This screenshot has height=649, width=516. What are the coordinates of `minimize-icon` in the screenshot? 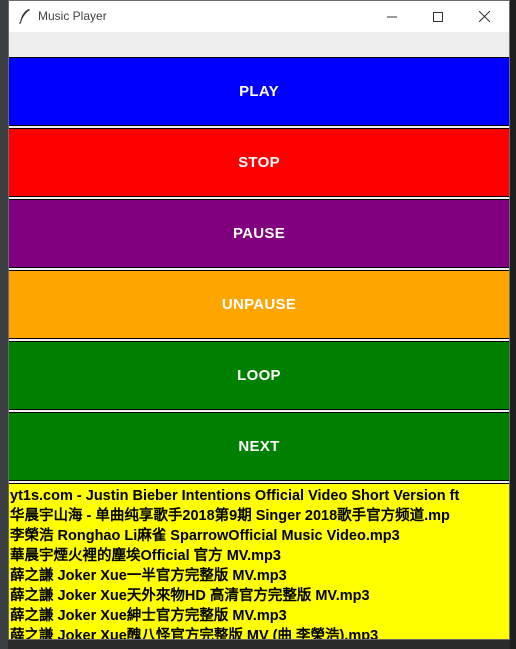 It's located at (392, 16).